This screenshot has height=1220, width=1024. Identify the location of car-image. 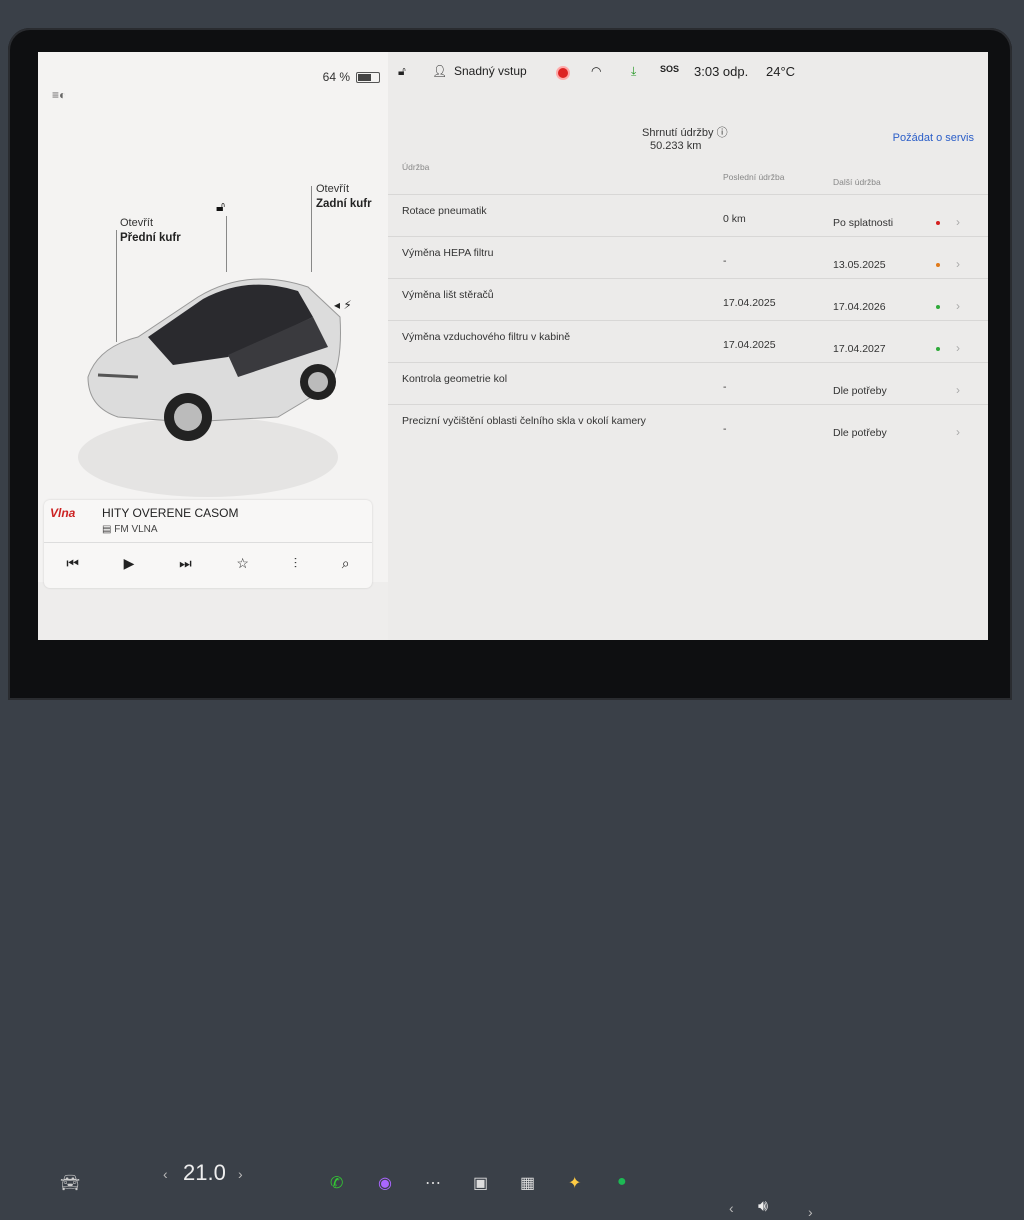
(209, 387).